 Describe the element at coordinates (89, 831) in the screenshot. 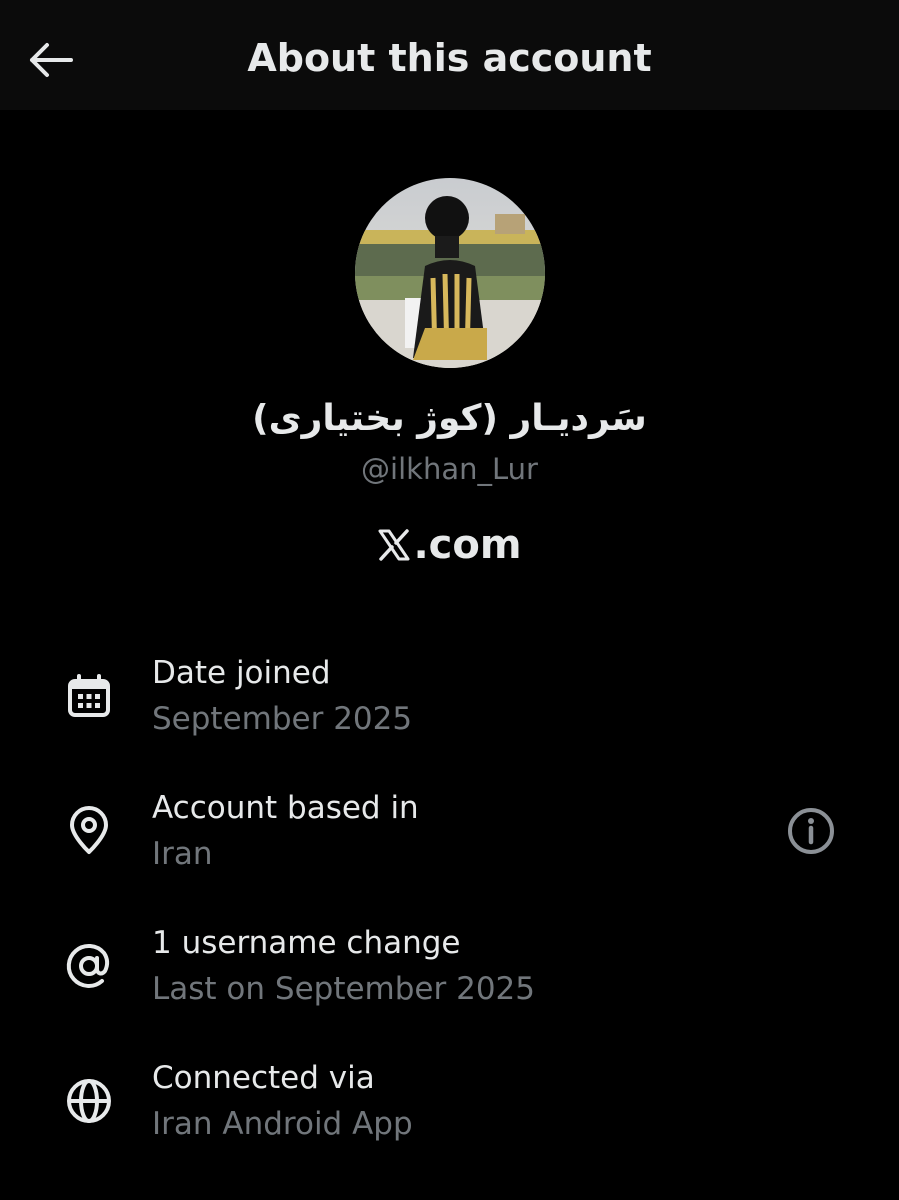

I see `location-pin-icon` at that location.